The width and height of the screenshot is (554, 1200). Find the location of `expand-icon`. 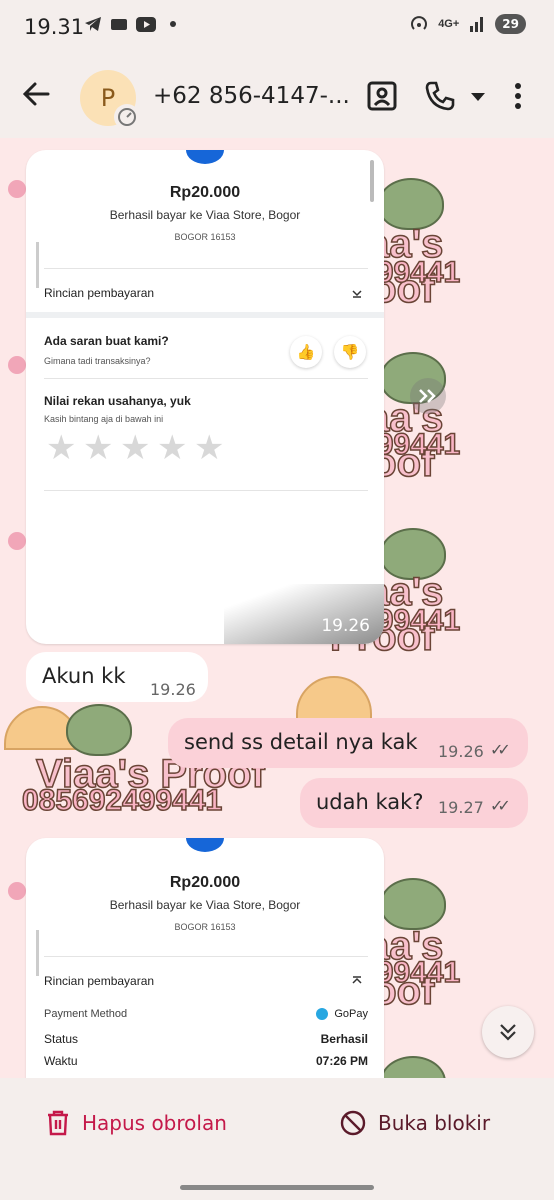

expand-icon is located at coordinates (357, 294).